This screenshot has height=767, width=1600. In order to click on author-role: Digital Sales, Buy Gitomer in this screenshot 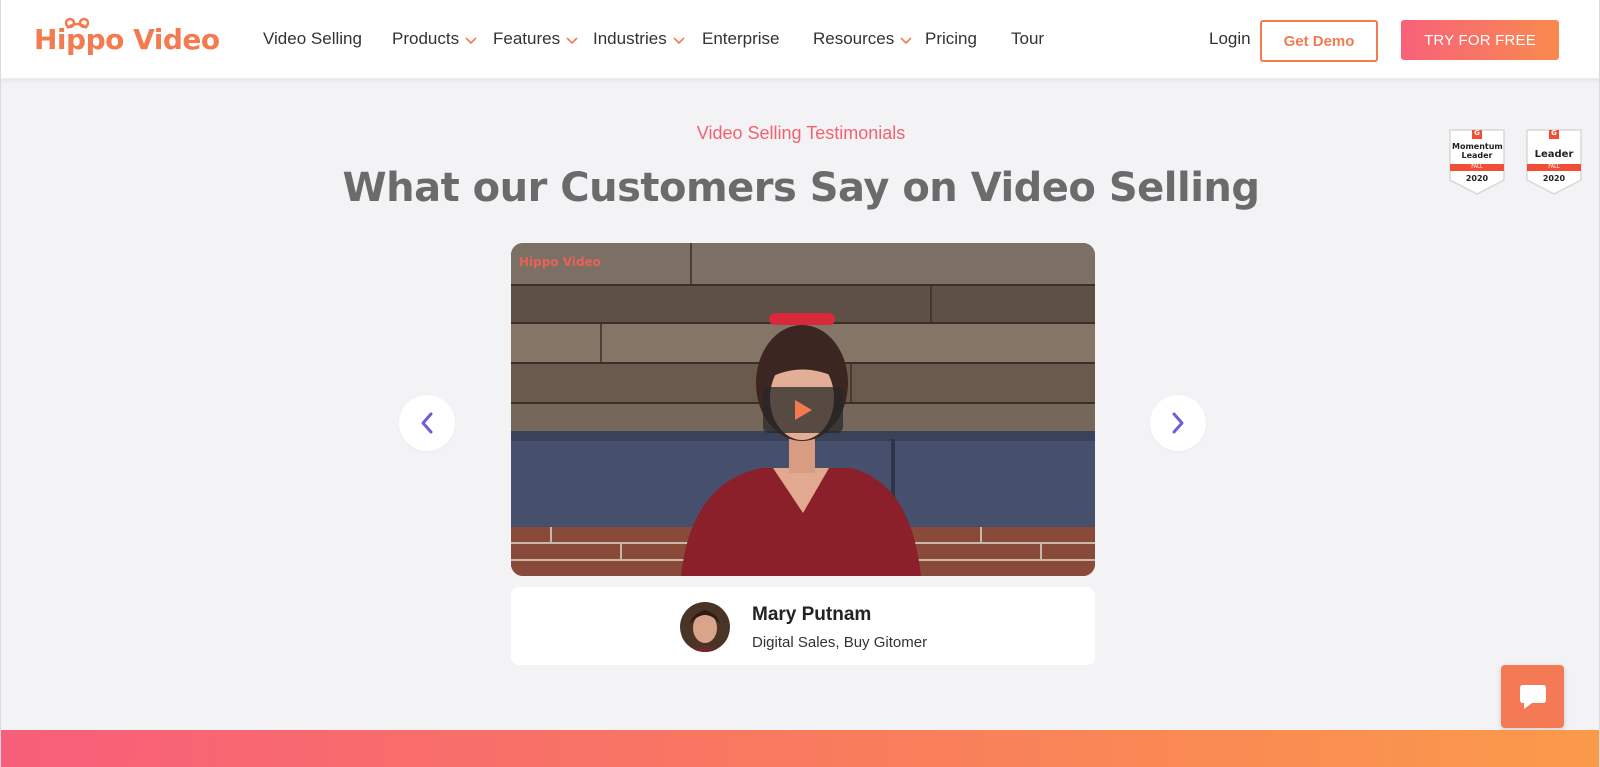, I will do `click(840, 642)`.